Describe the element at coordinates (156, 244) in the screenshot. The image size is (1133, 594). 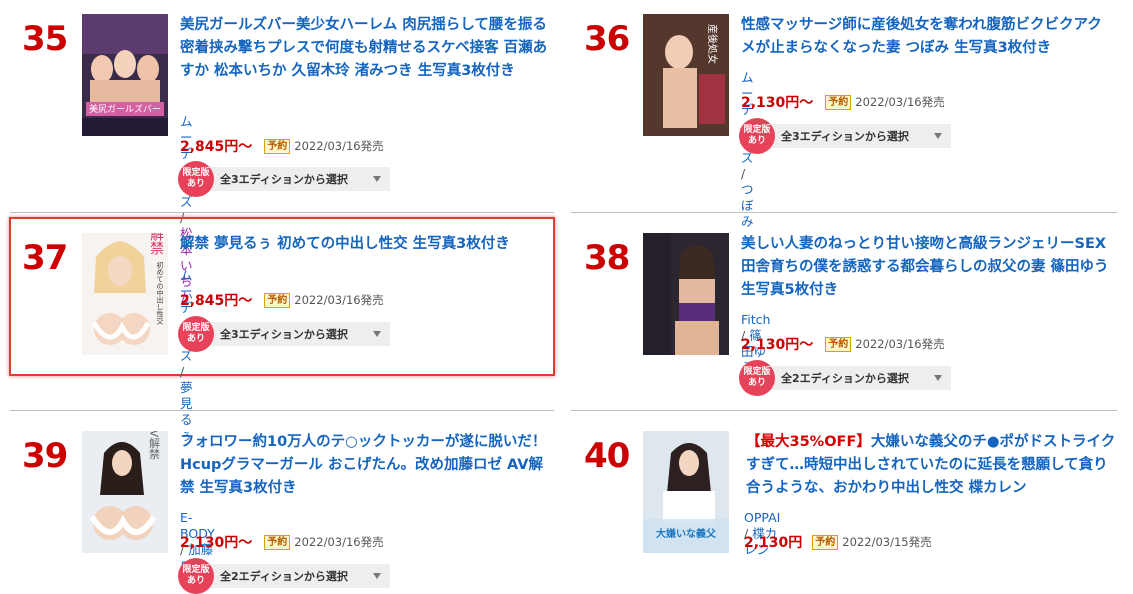
I see `svg-text: 解禁` at that location.